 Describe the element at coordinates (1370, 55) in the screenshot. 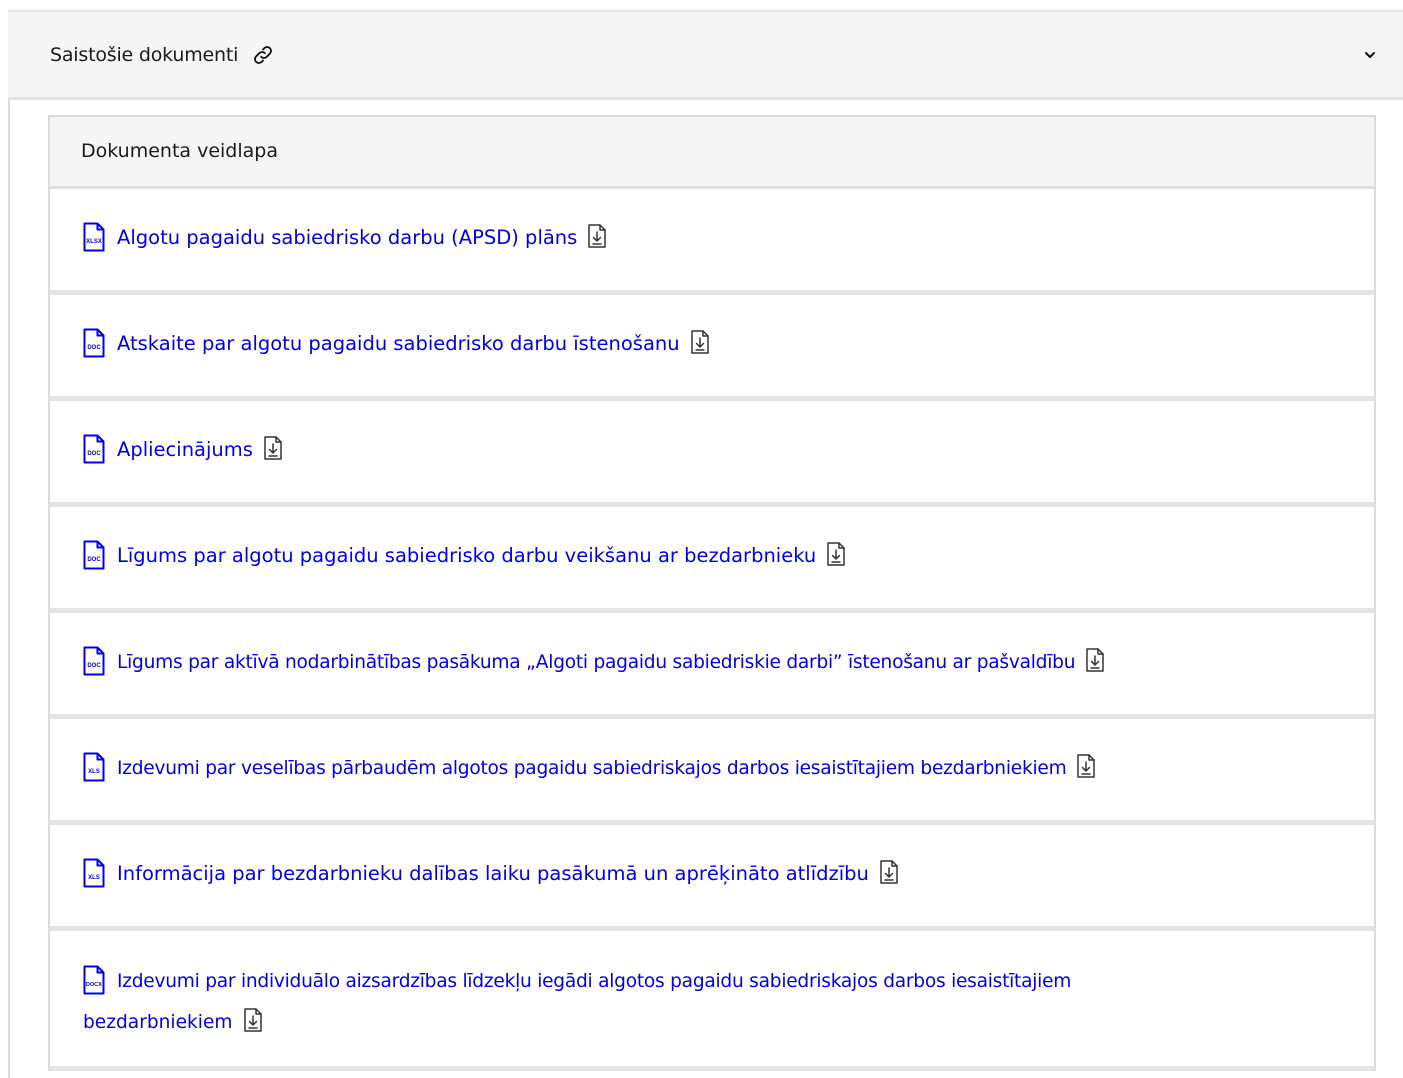

I see `chevron-down-icon` at that location.